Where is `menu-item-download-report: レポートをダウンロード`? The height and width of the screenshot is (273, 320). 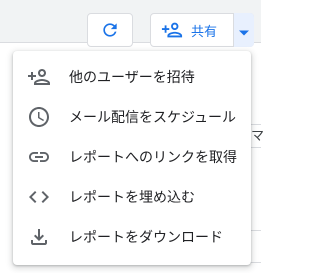 menu-item-download-report: レポートをダウンロード is located at coordinates (132, 237).